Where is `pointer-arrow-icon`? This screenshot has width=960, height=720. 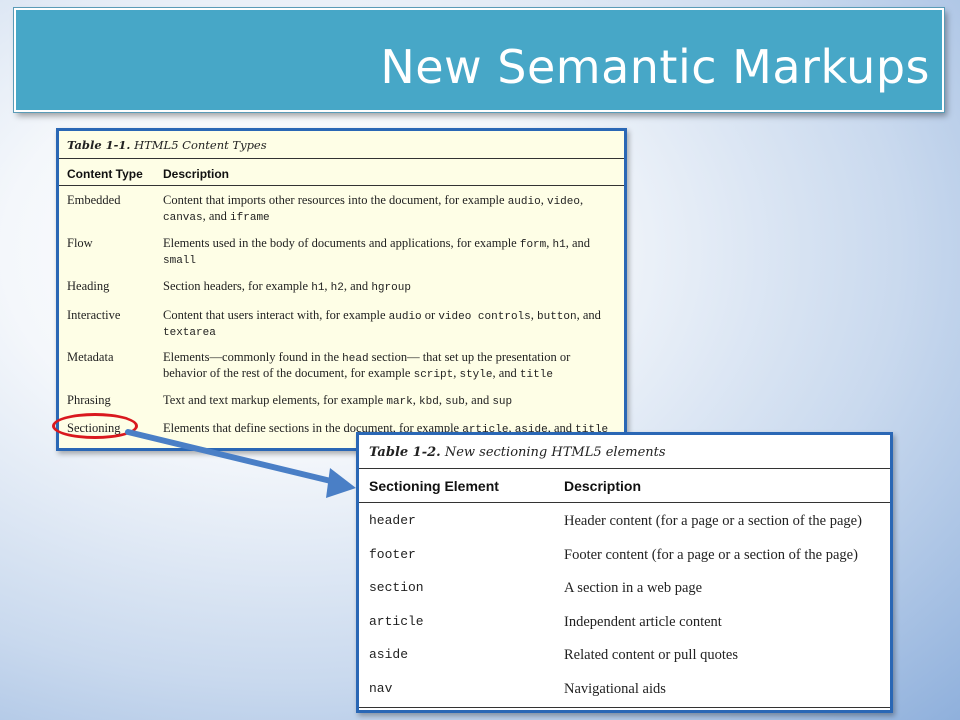 pointer-arrow-icon is located at coordinates (240, 463).